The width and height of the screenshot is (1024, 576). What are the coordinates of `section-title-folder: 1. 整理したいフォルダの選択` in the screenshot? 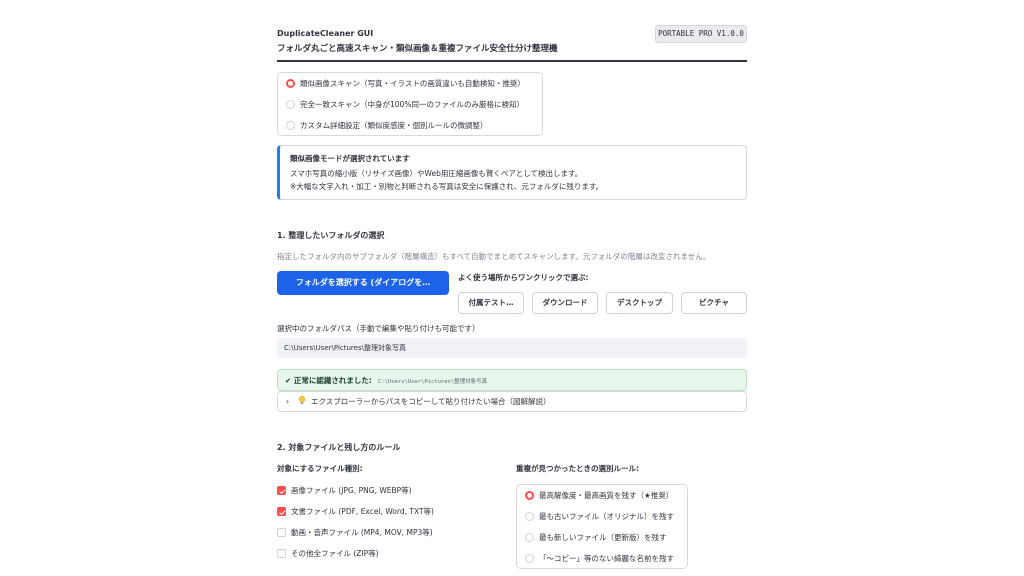 It's located at (331, 235).